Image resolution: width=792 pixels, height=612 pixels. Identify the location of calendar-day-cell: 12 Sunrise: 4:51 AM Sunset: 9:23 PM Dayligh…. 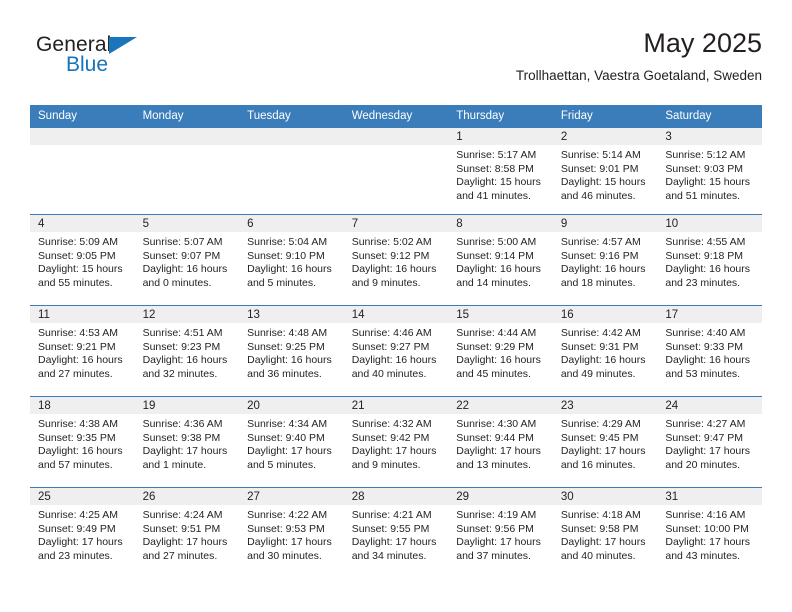
(187, 351).